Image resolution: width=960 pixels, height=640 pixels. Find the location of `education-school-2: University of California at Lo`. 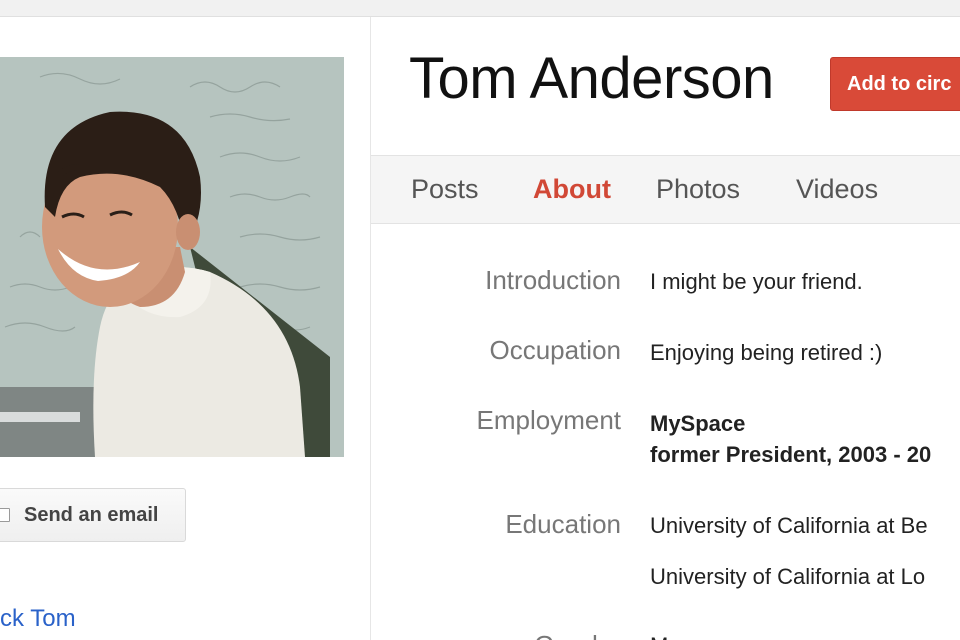

education-school-2: University of California at Lo is located at coordinates (788, 576).